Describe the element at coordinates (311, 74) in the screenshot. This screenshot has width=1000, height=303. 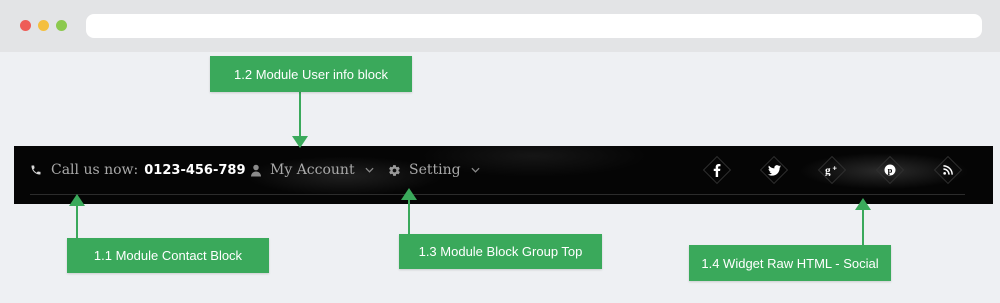
I see `callout-user-info-block: 1.2 Module User info block` at that location.